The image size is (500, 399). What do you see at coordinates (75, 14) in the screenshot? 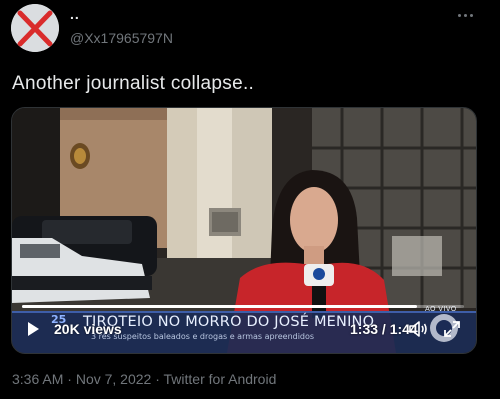
I see `author-display-name: ..` at bounding box center [75, 14].